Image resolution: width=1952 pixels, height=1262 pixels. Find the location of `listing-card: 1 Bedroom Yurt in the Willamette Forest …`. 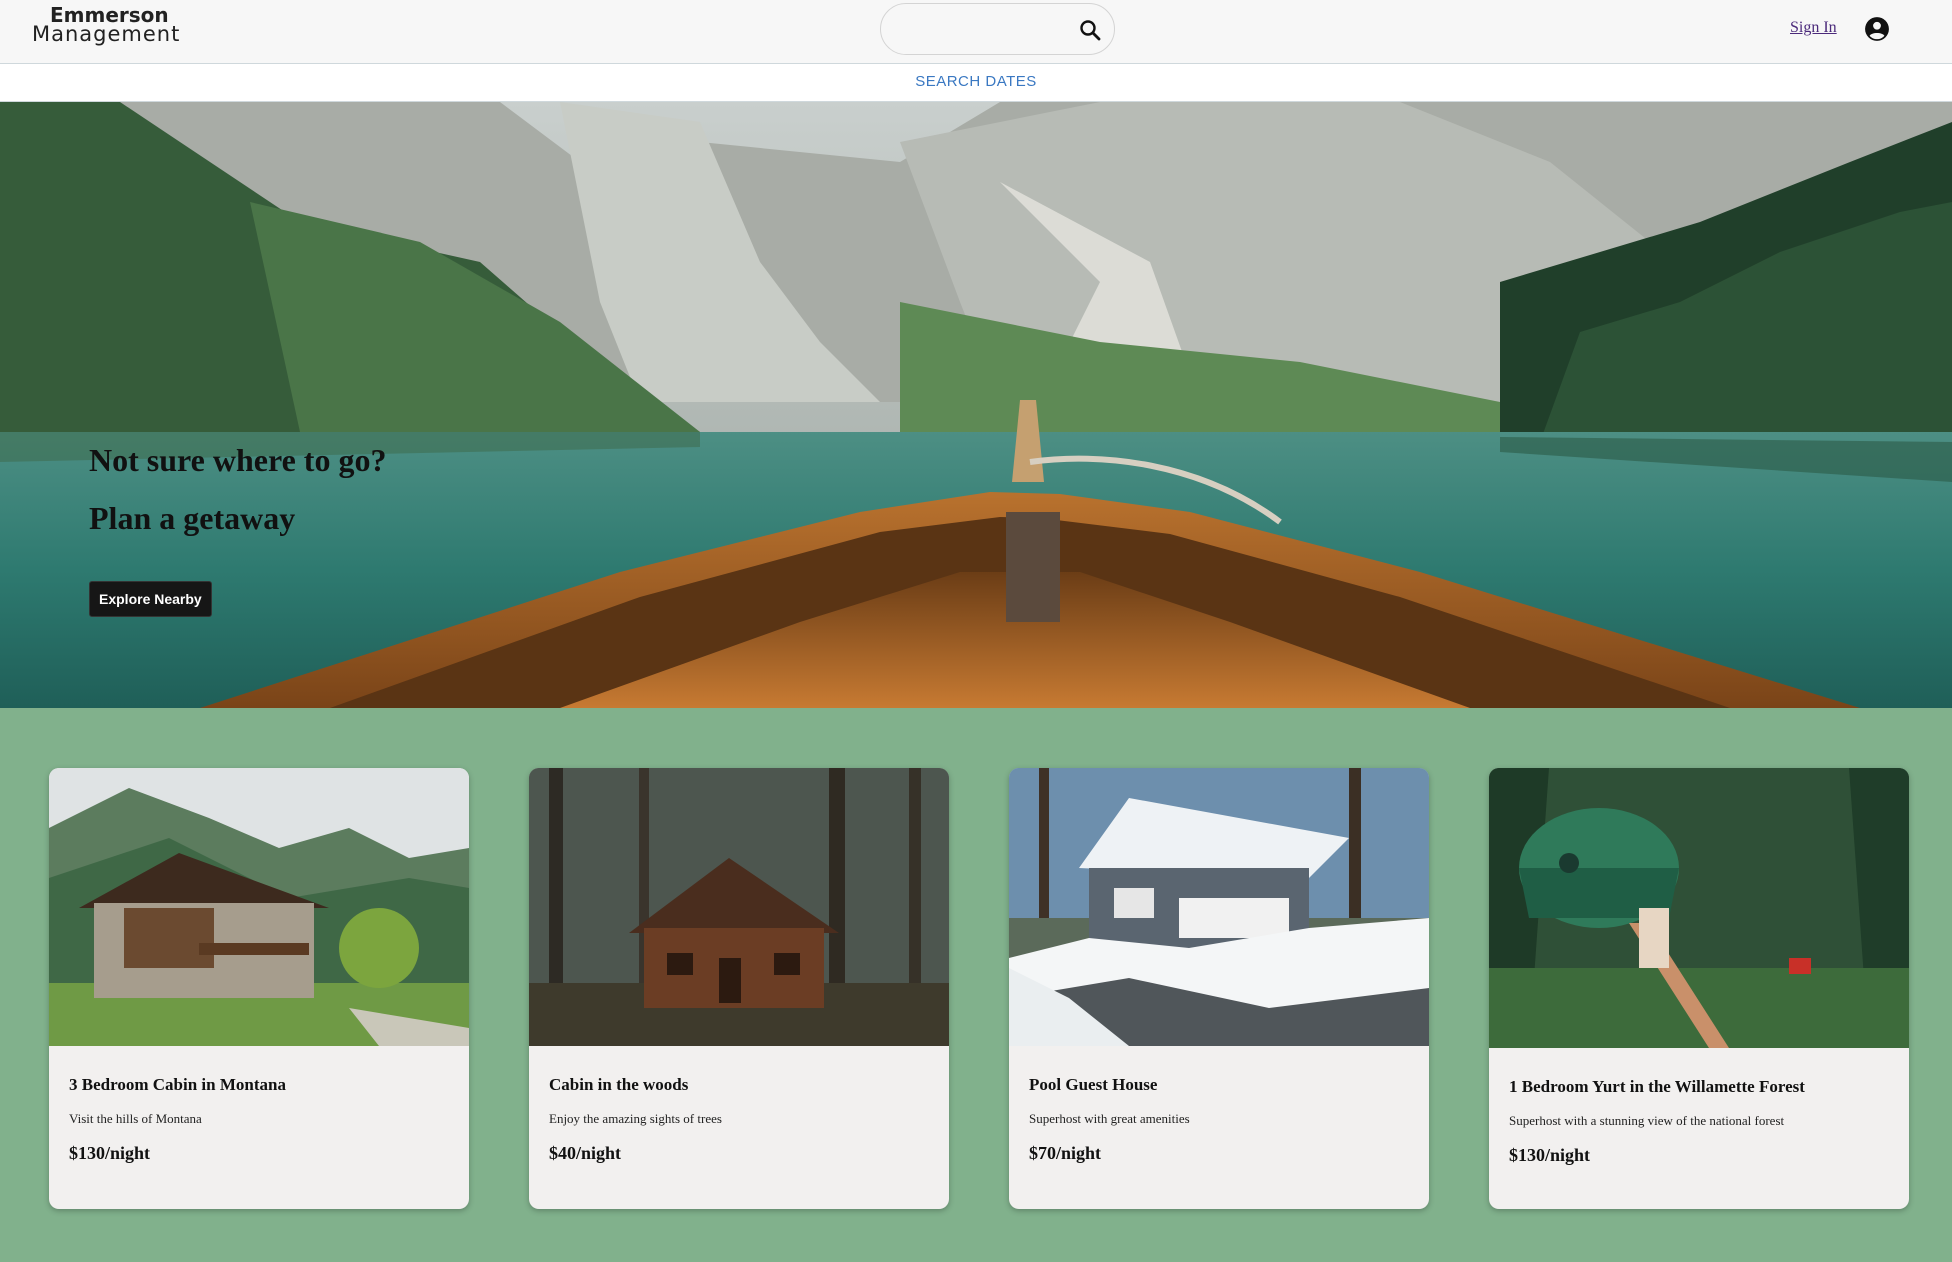

listing-card: 1 Bedroom Yurt in the Willamette Forest … is located at coordinates (1699, 988).